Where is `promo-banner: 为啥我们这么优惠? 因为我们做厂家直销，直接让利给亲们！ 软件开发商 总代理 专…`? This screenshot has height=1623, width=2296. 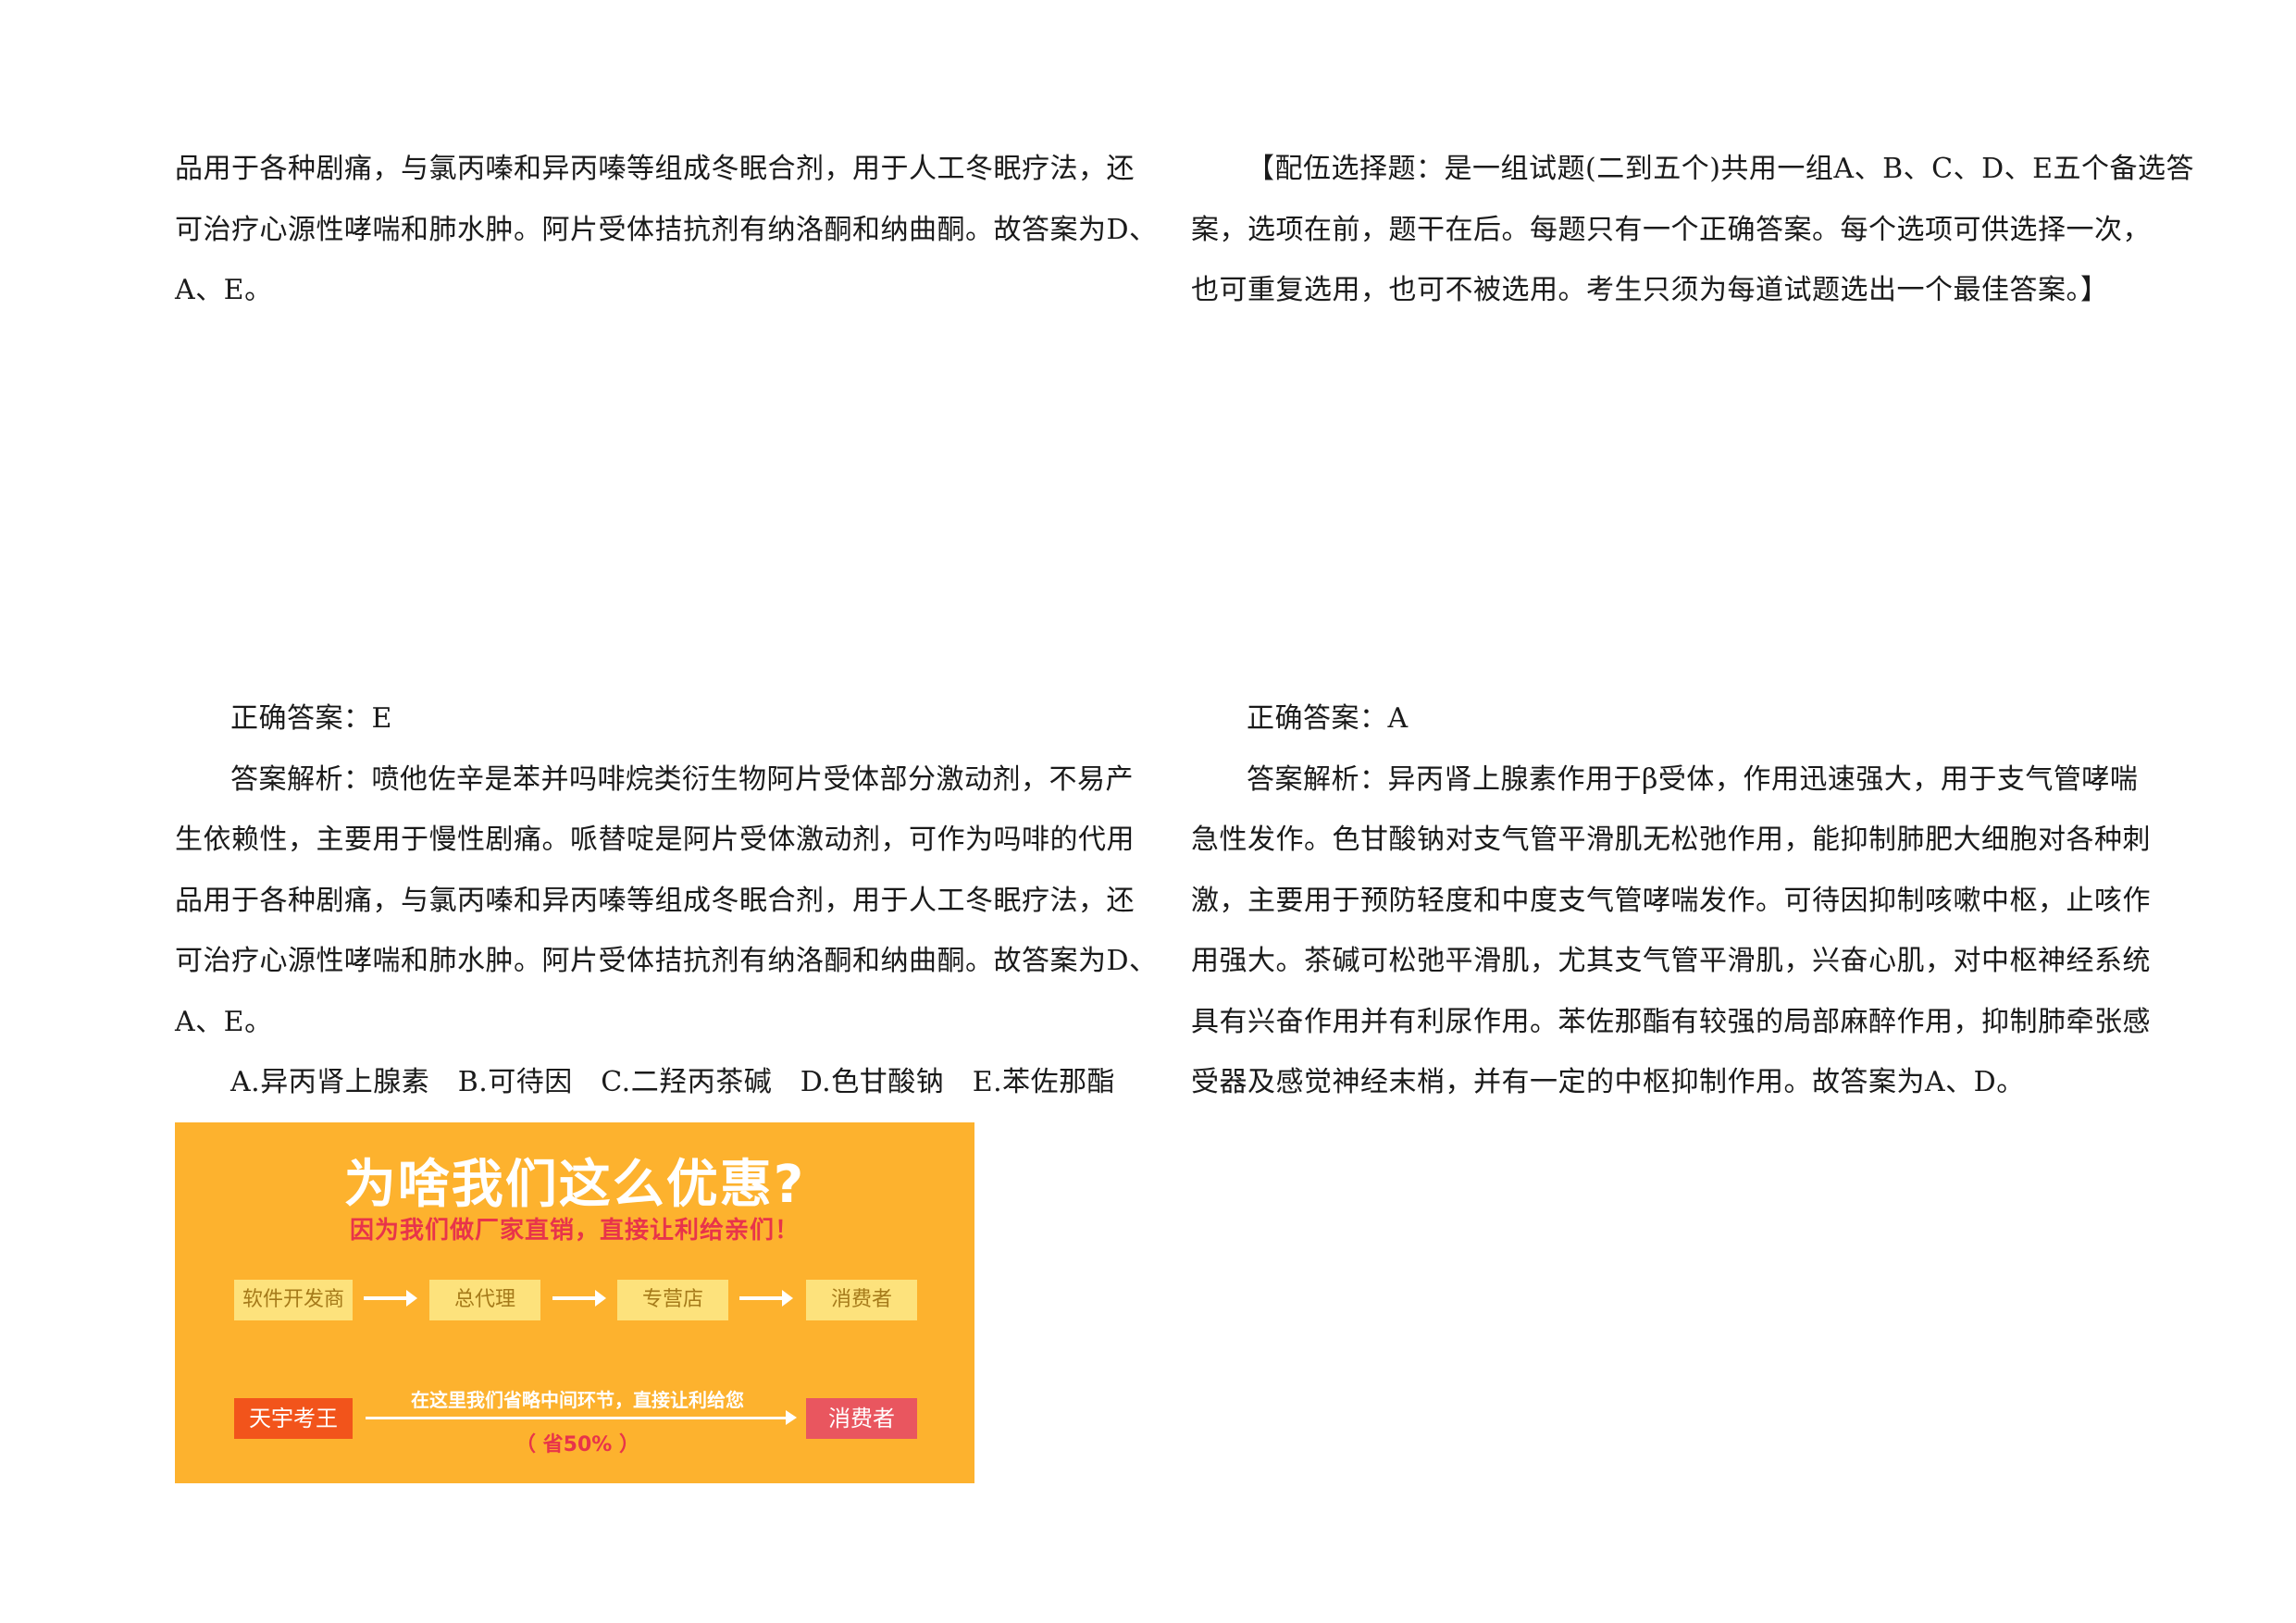 promo-banner: 为啥我们这么优惠? 因为我们做厂家直销，直接让利给亲们！ 软件开发商 总代理 专… is located at coordinates (575, 1302).